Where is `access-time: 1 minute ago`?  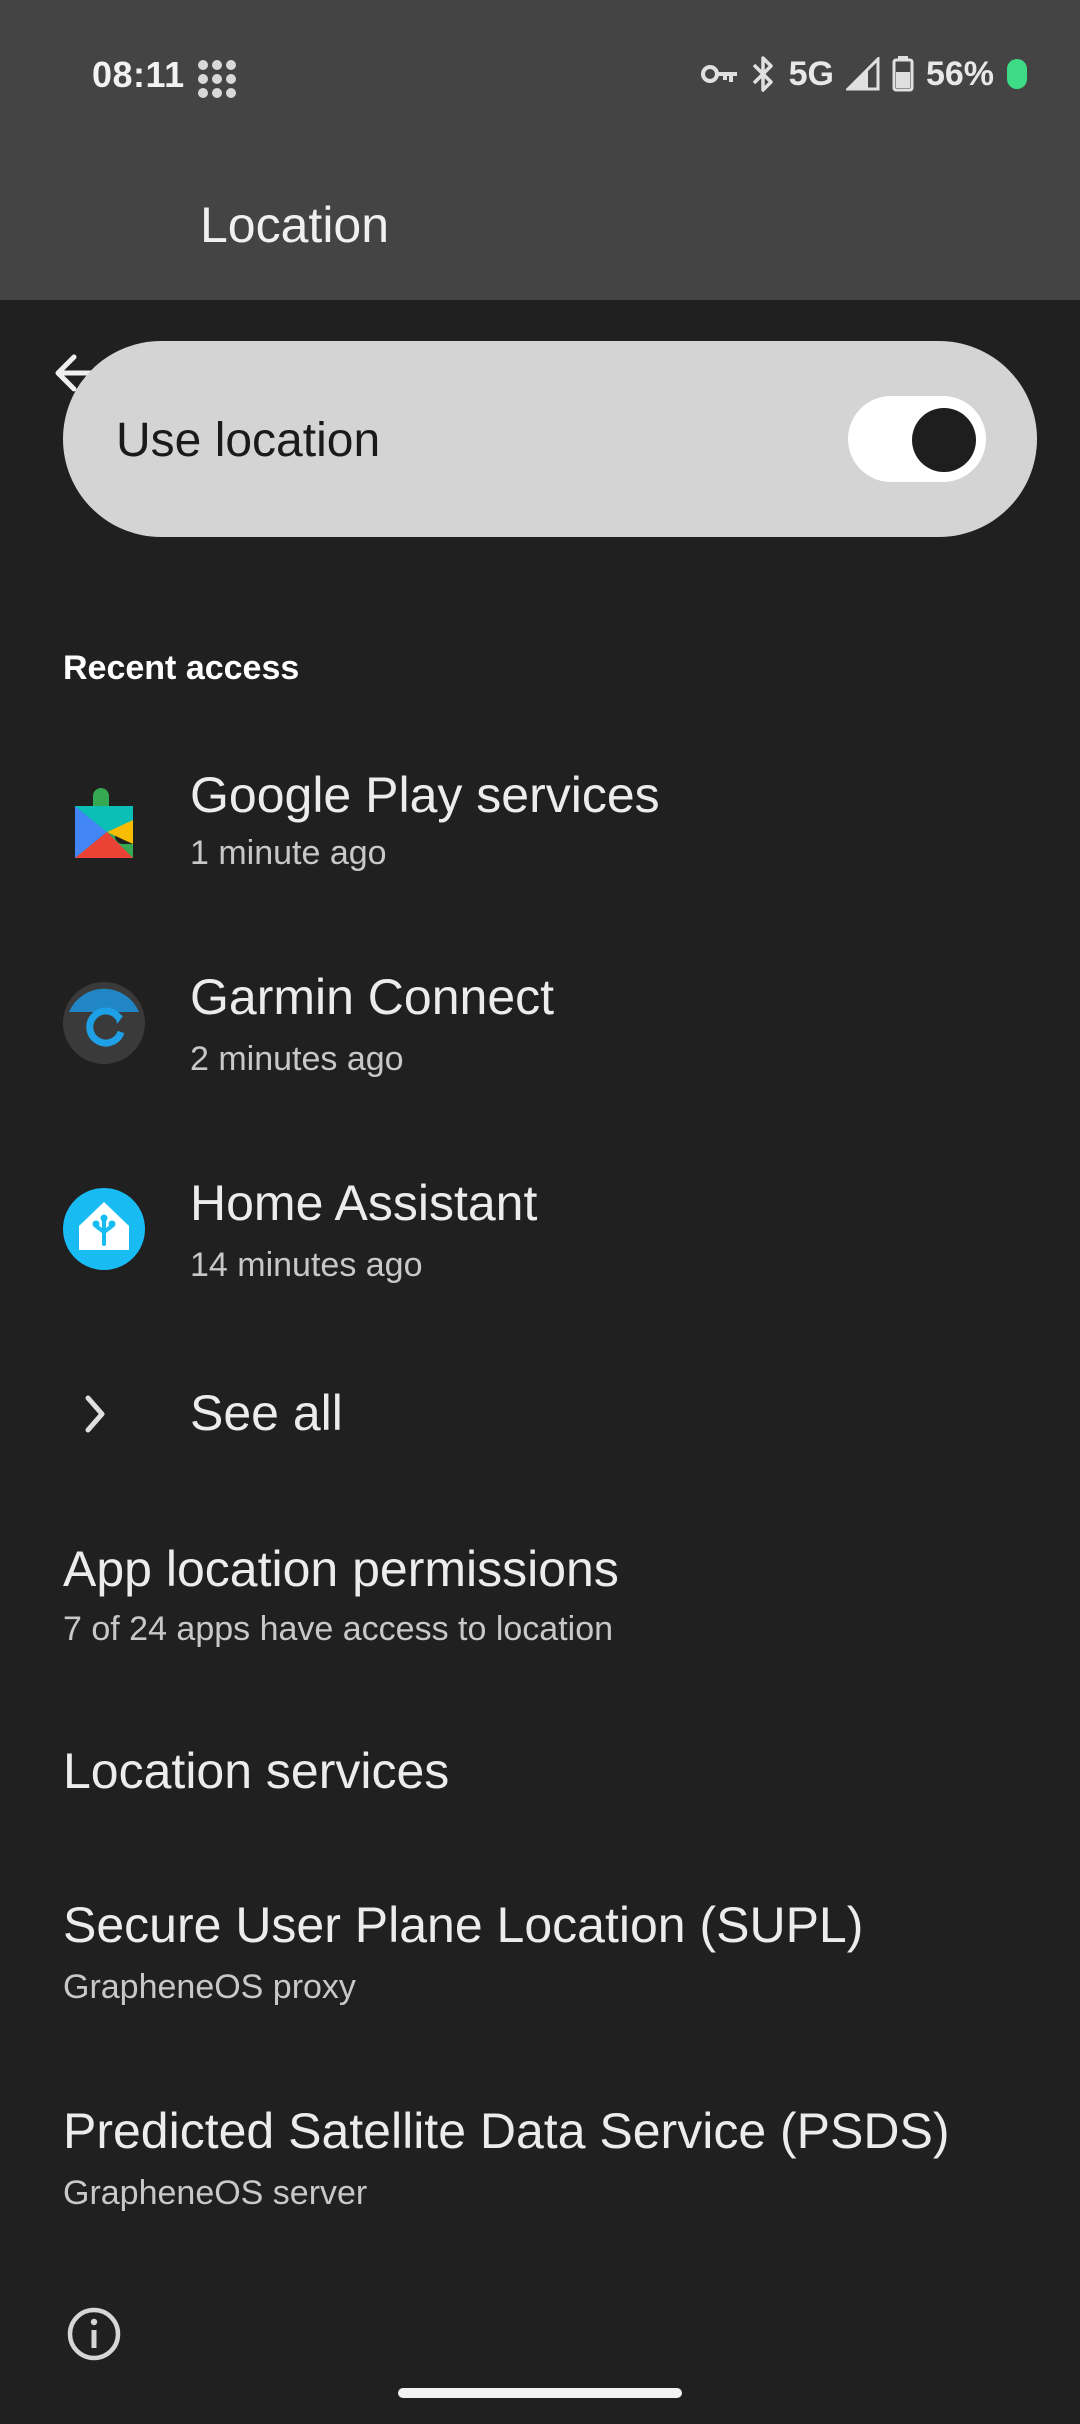
access-time: 1 minute ago is located at coordinates (288, 853).